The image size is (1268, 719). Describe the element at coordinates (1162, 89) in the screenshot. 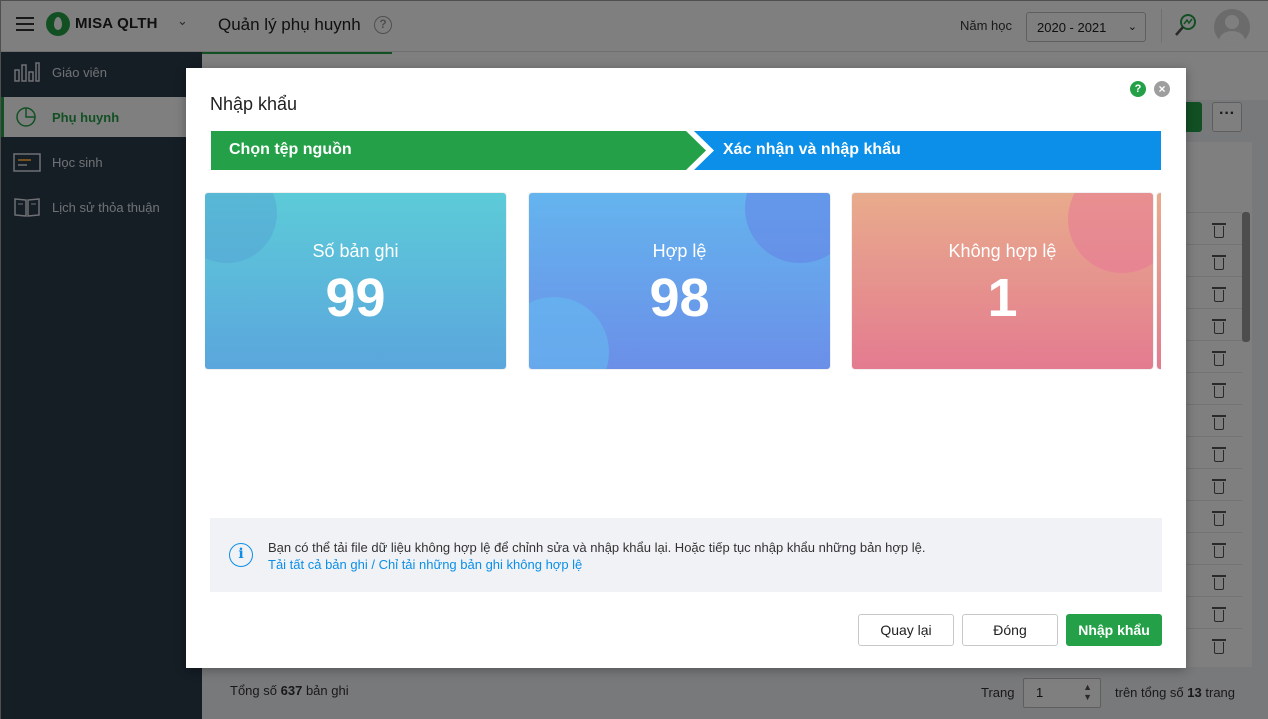

I see `close-icon: ×` at that location.